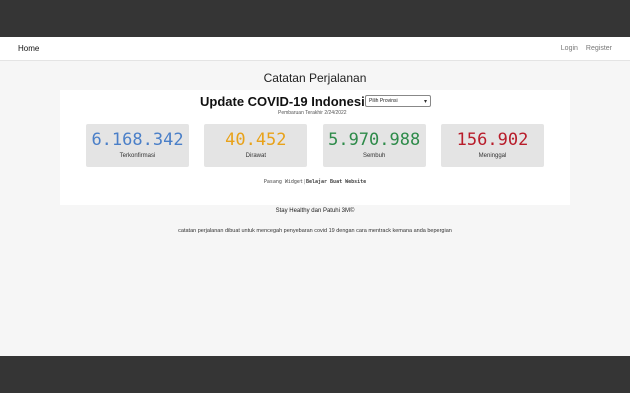 Image resolution: width=630 pixels, height=393 pixels. I want to click on tagline: Stay Healthy dan Patuhi 3M©, so click(315, 211).